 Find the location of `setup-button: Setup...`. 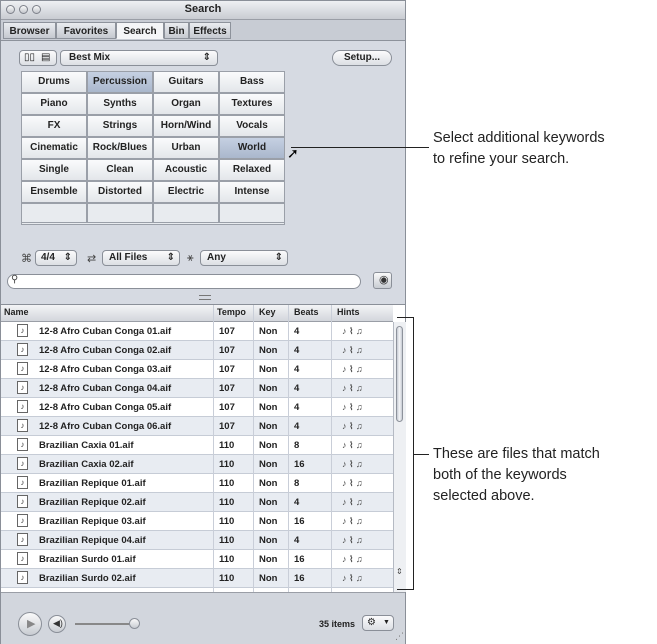

setup-button: Setup... is located at coordinates (362, 58).